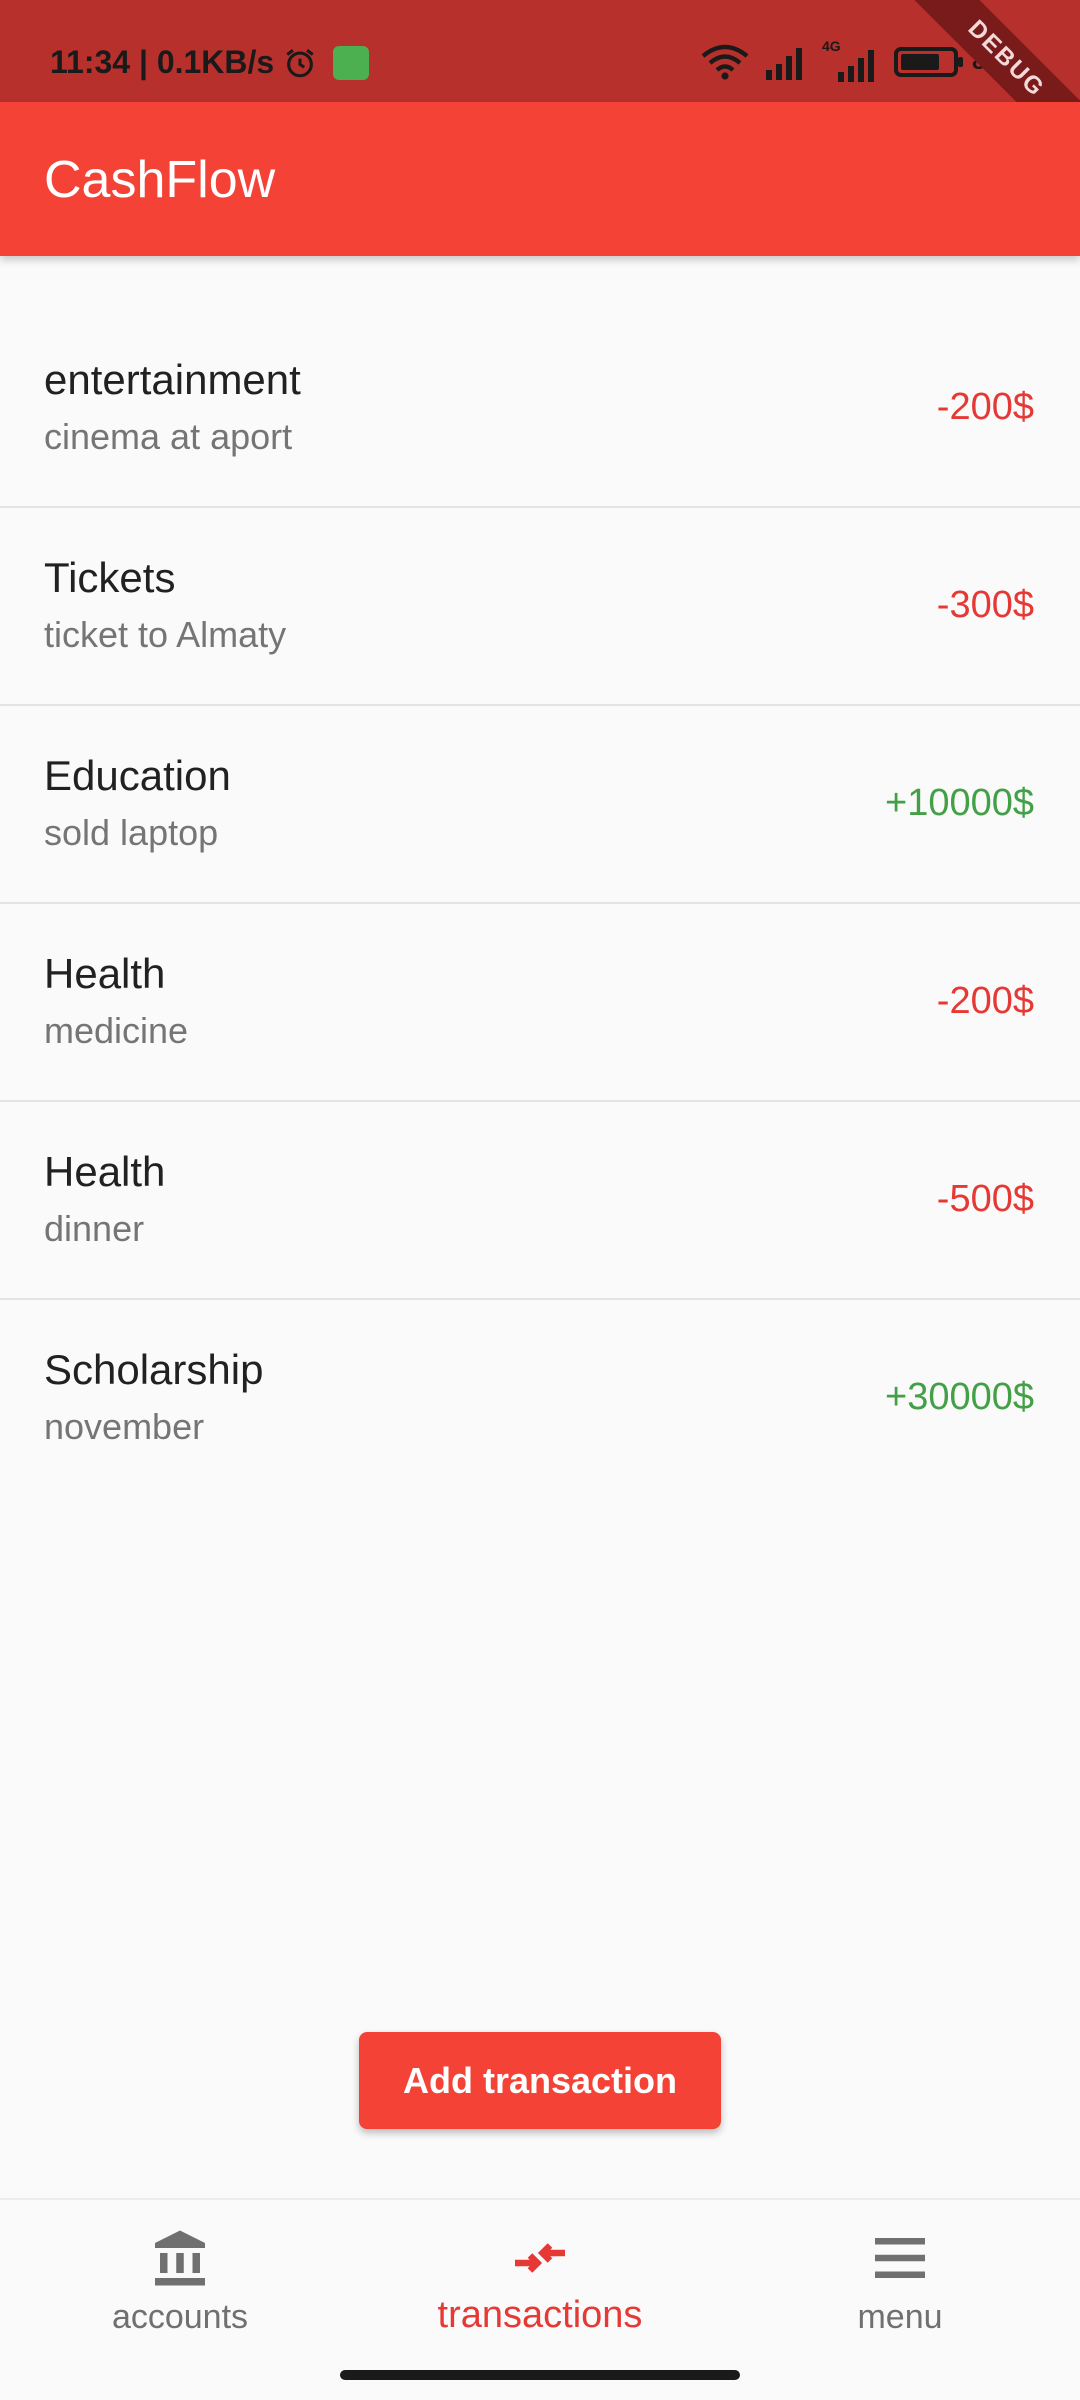  What do you see at coordinates (540, 2258) in the screenshot?
I see `compare-arrows-icon` at bounding box center [540, 2258].